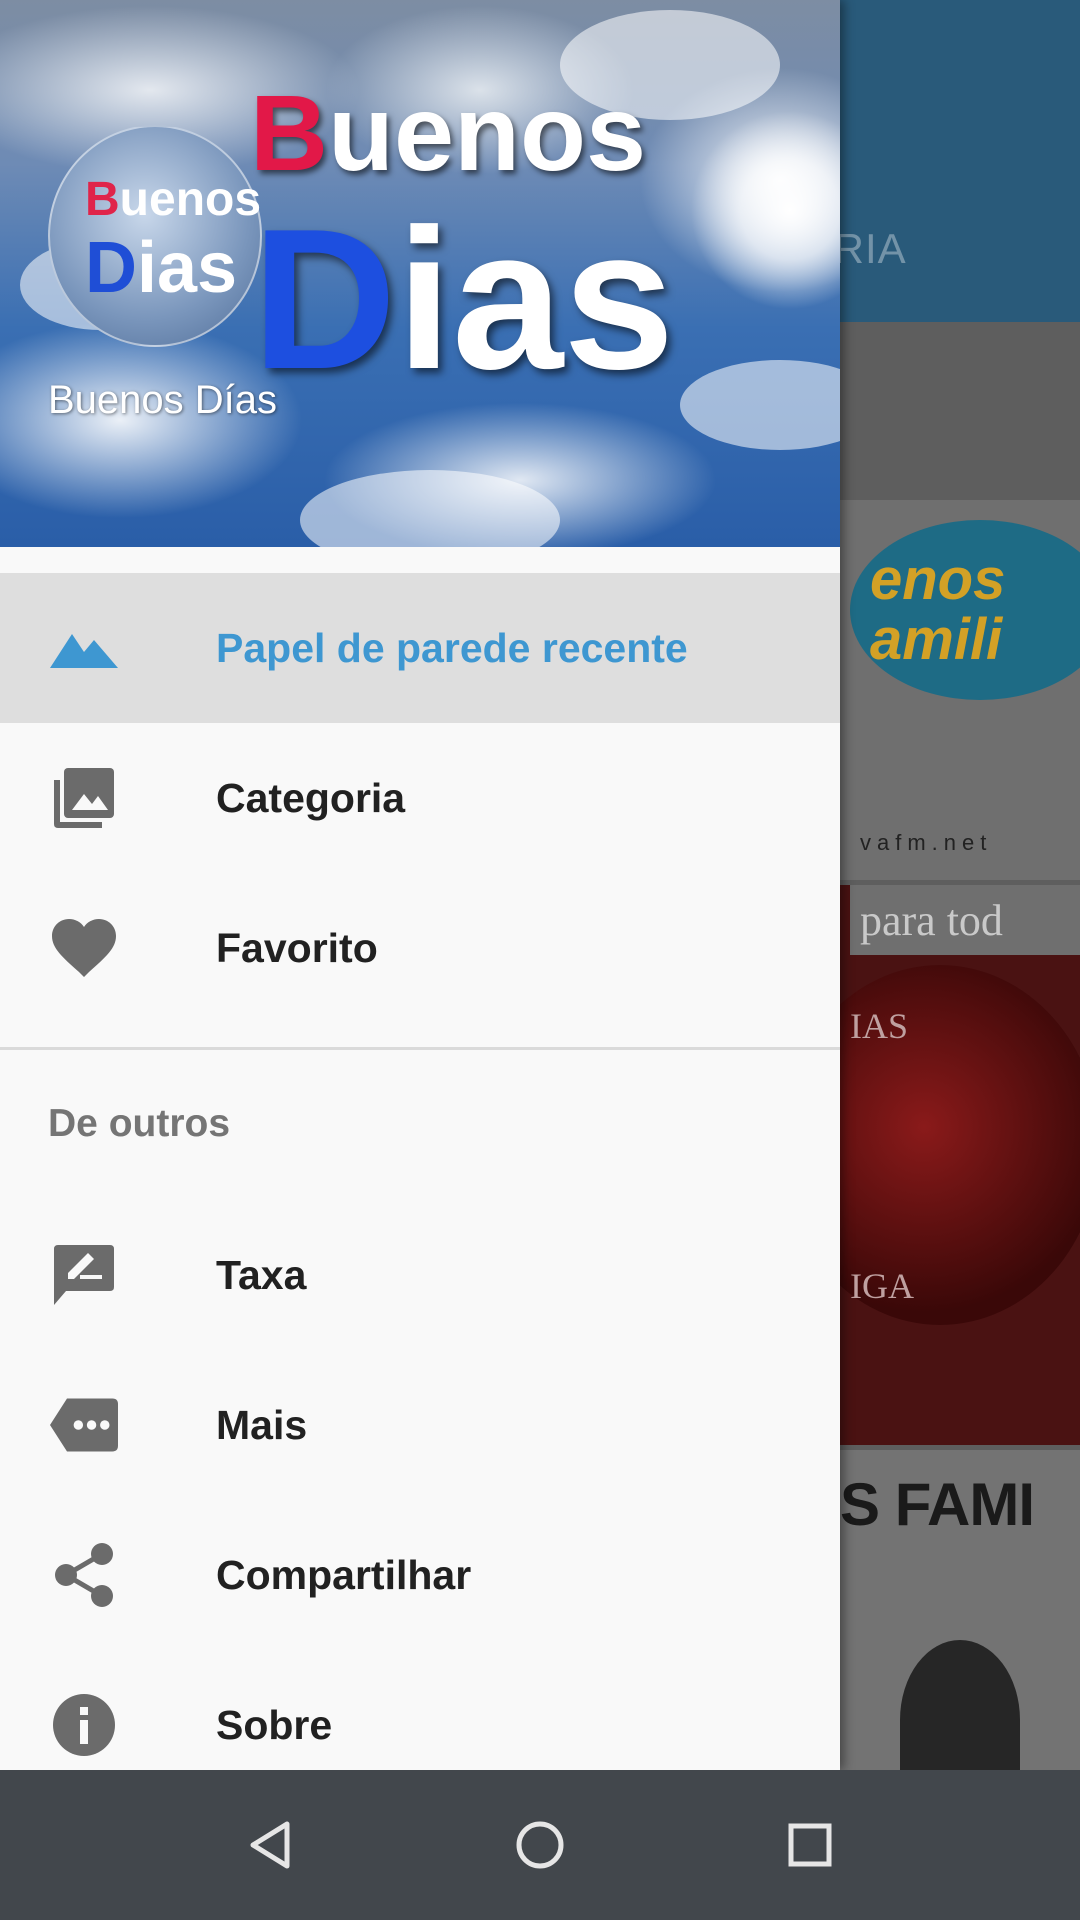  Describe the element at coordinates (420, 798) in the screenshot. I see `menu-item-category: Categoria` at that location.